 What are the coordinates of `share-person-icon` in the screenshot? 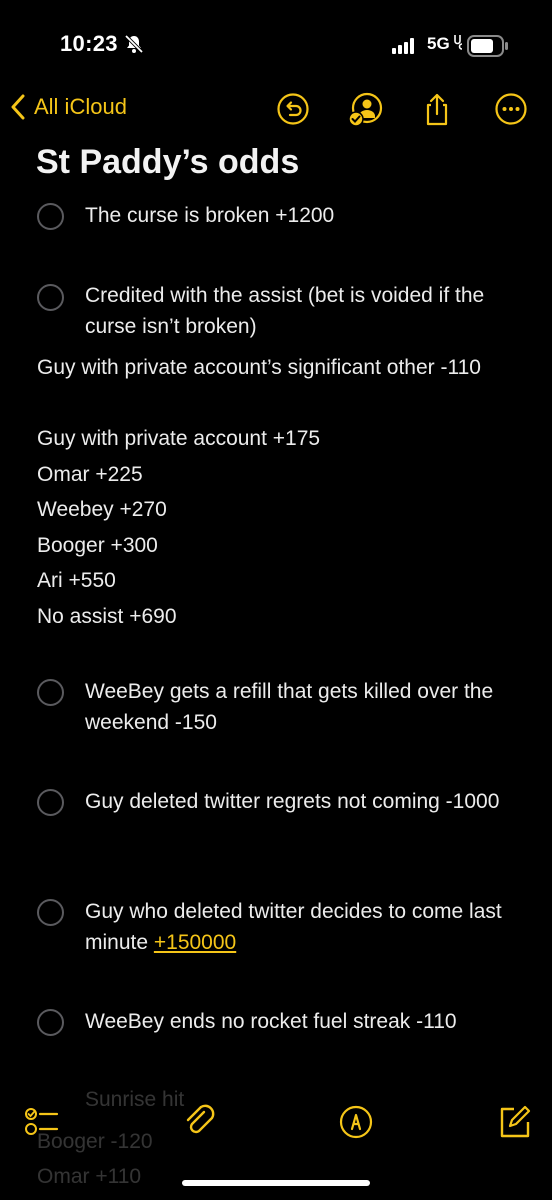 It's located at (365, 109).